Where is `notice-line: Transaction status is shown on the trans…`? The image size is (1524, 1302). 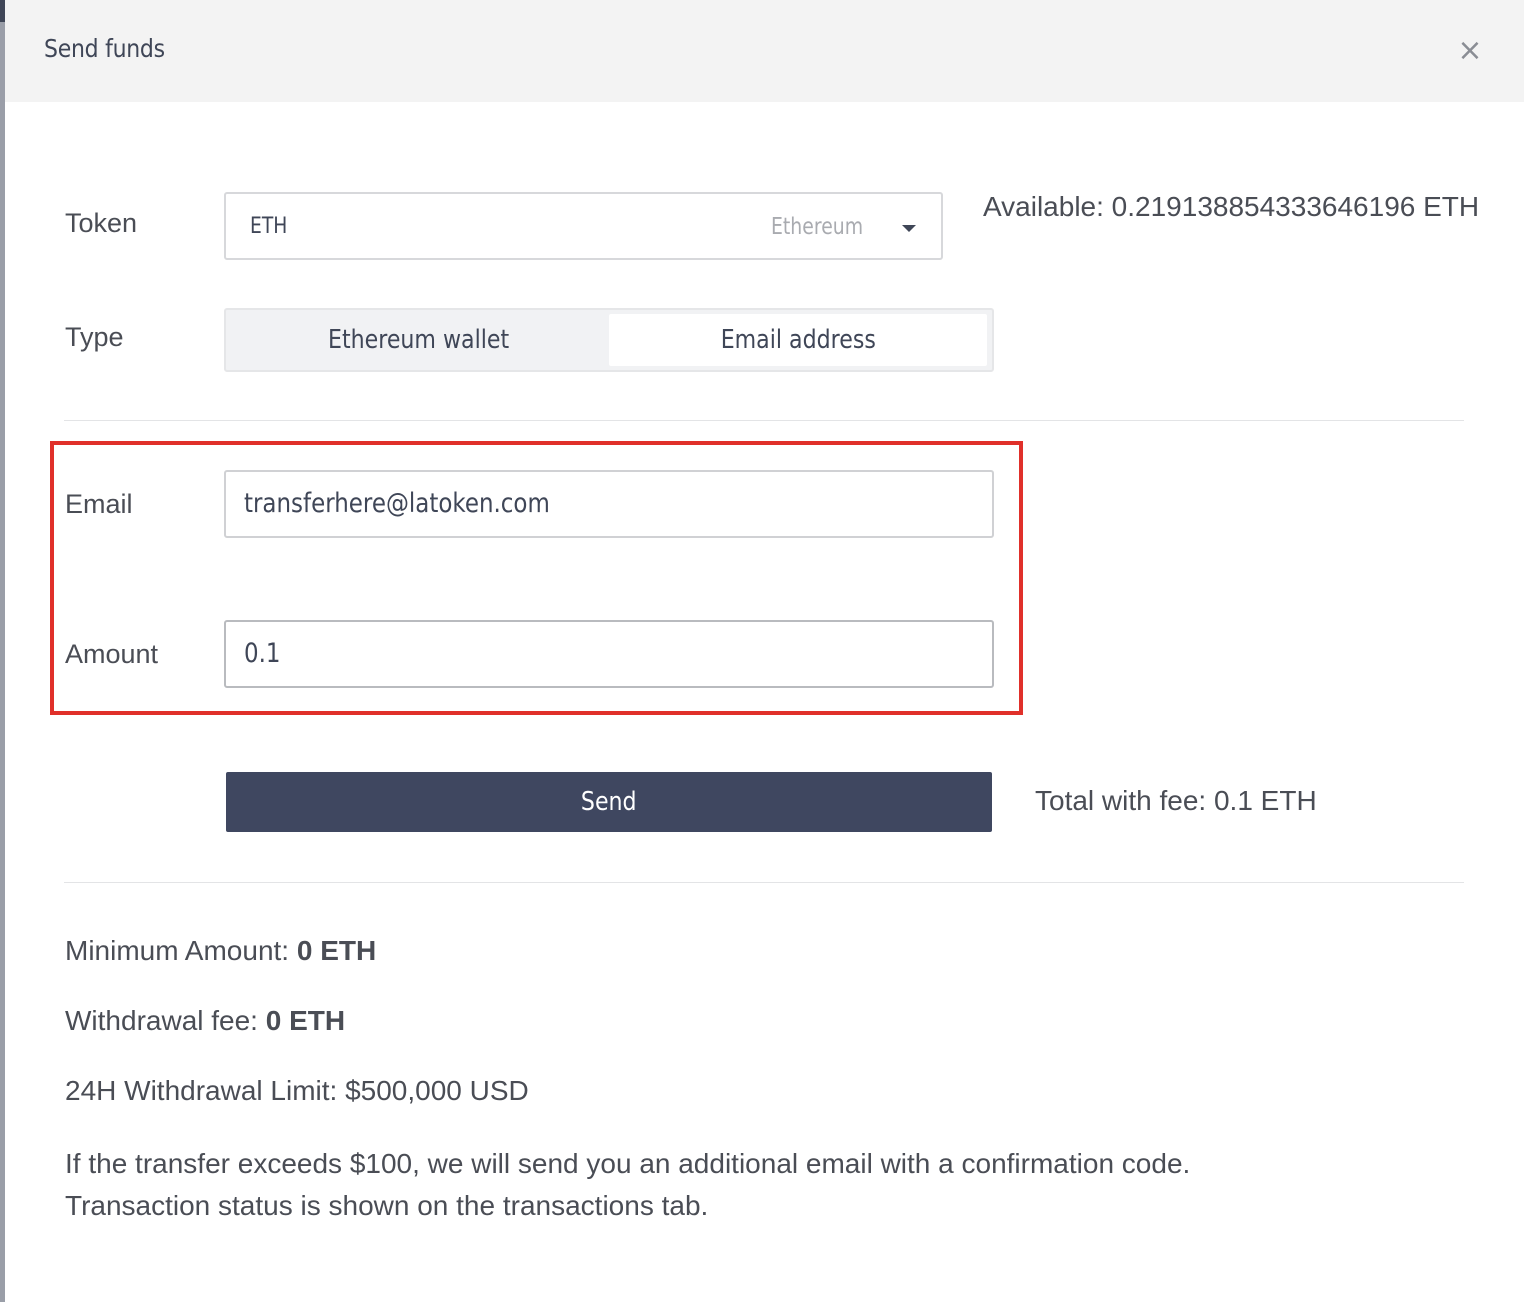 notice-line: Transaction status is shown on the trans… is located at coordinates (387, 1205).